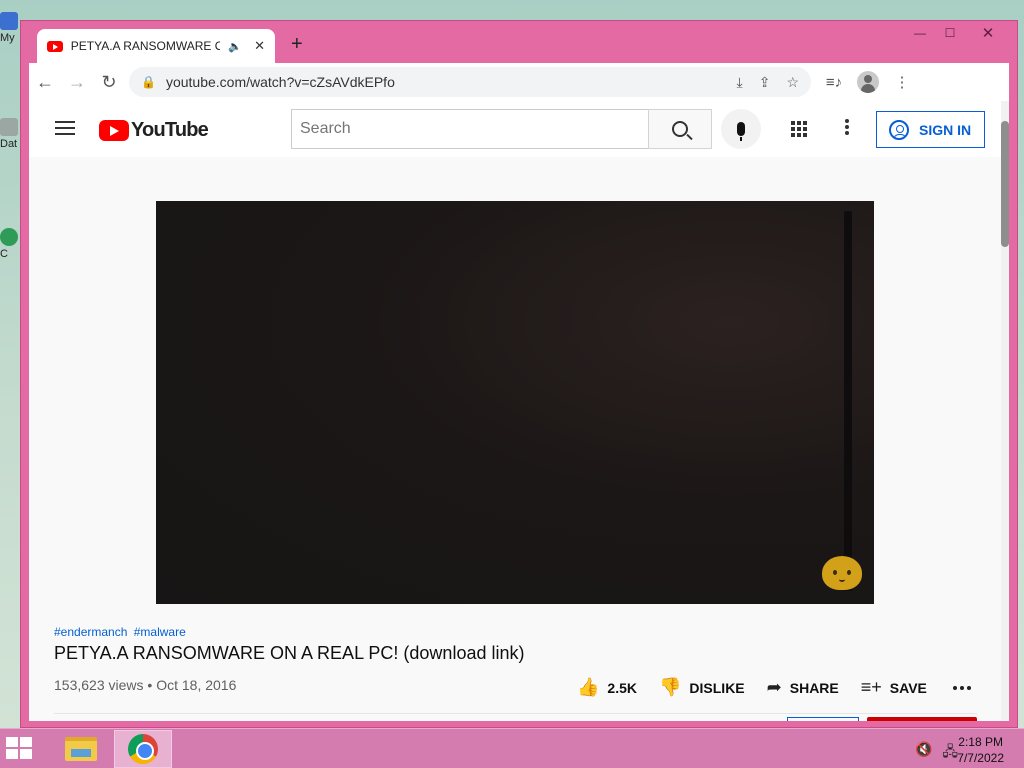  Describe the element at coordinates (842, 573) in the screenshot. I see `channel-watermark-icon` at that location.